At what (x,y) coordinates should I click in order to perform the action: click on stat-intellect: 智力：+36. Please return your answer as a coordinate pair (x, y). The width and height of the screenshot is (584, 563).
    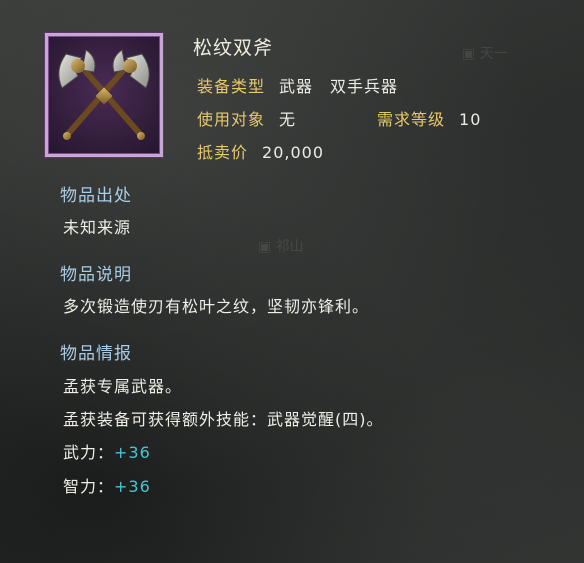
    Looking at the image, I should click on (107, 485).